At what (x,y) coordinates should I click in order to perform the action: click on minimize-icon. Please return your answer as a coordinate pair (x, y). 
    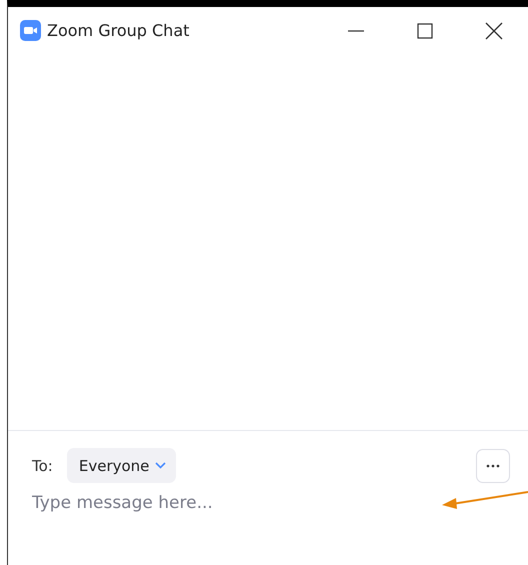
    Looking at the image, I should click on (356, 31).